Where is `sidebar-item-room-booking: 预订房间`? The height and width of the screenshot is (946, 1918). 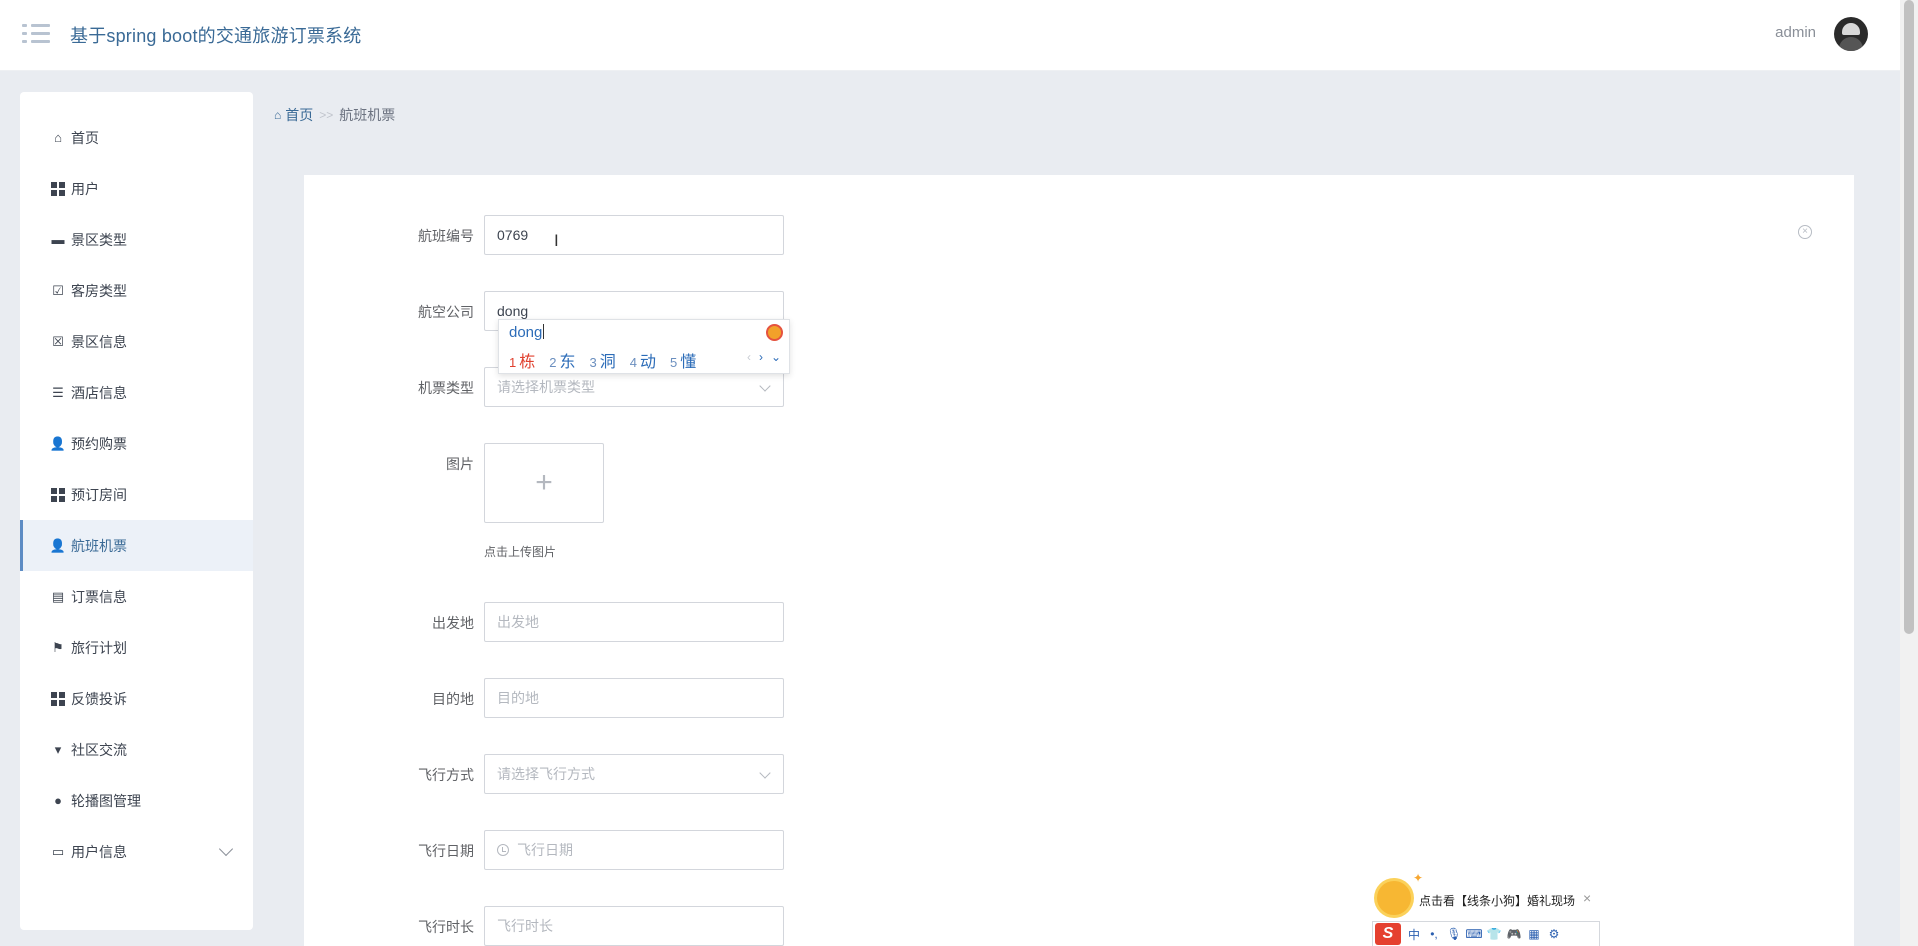 sidebar-item-room-booking: 预订房间 is located at coordinates (136, 494).